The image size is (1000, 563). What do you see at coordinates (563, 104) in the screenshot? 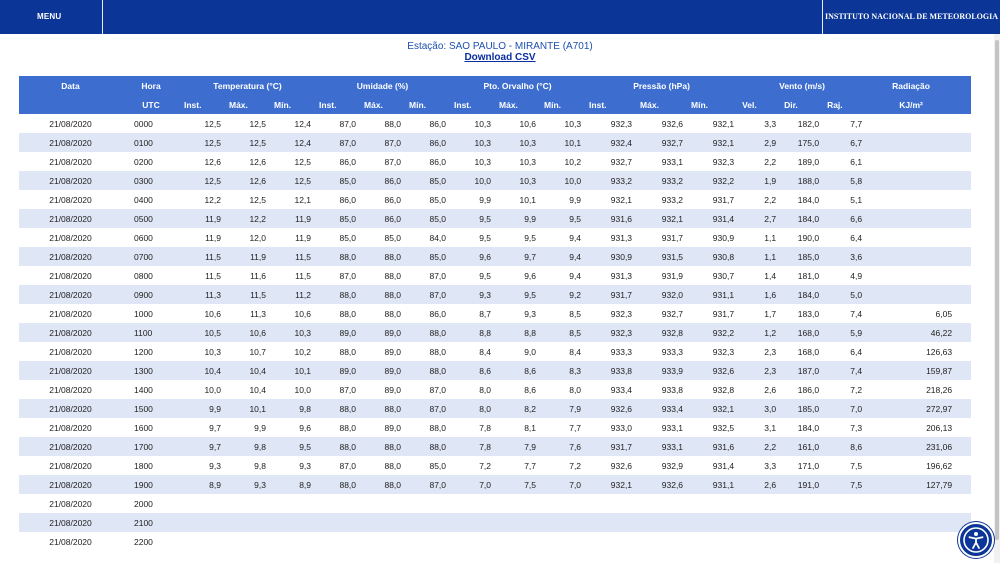
I see `sub-header-cell: Mín.` at bounding box center [563, 104].